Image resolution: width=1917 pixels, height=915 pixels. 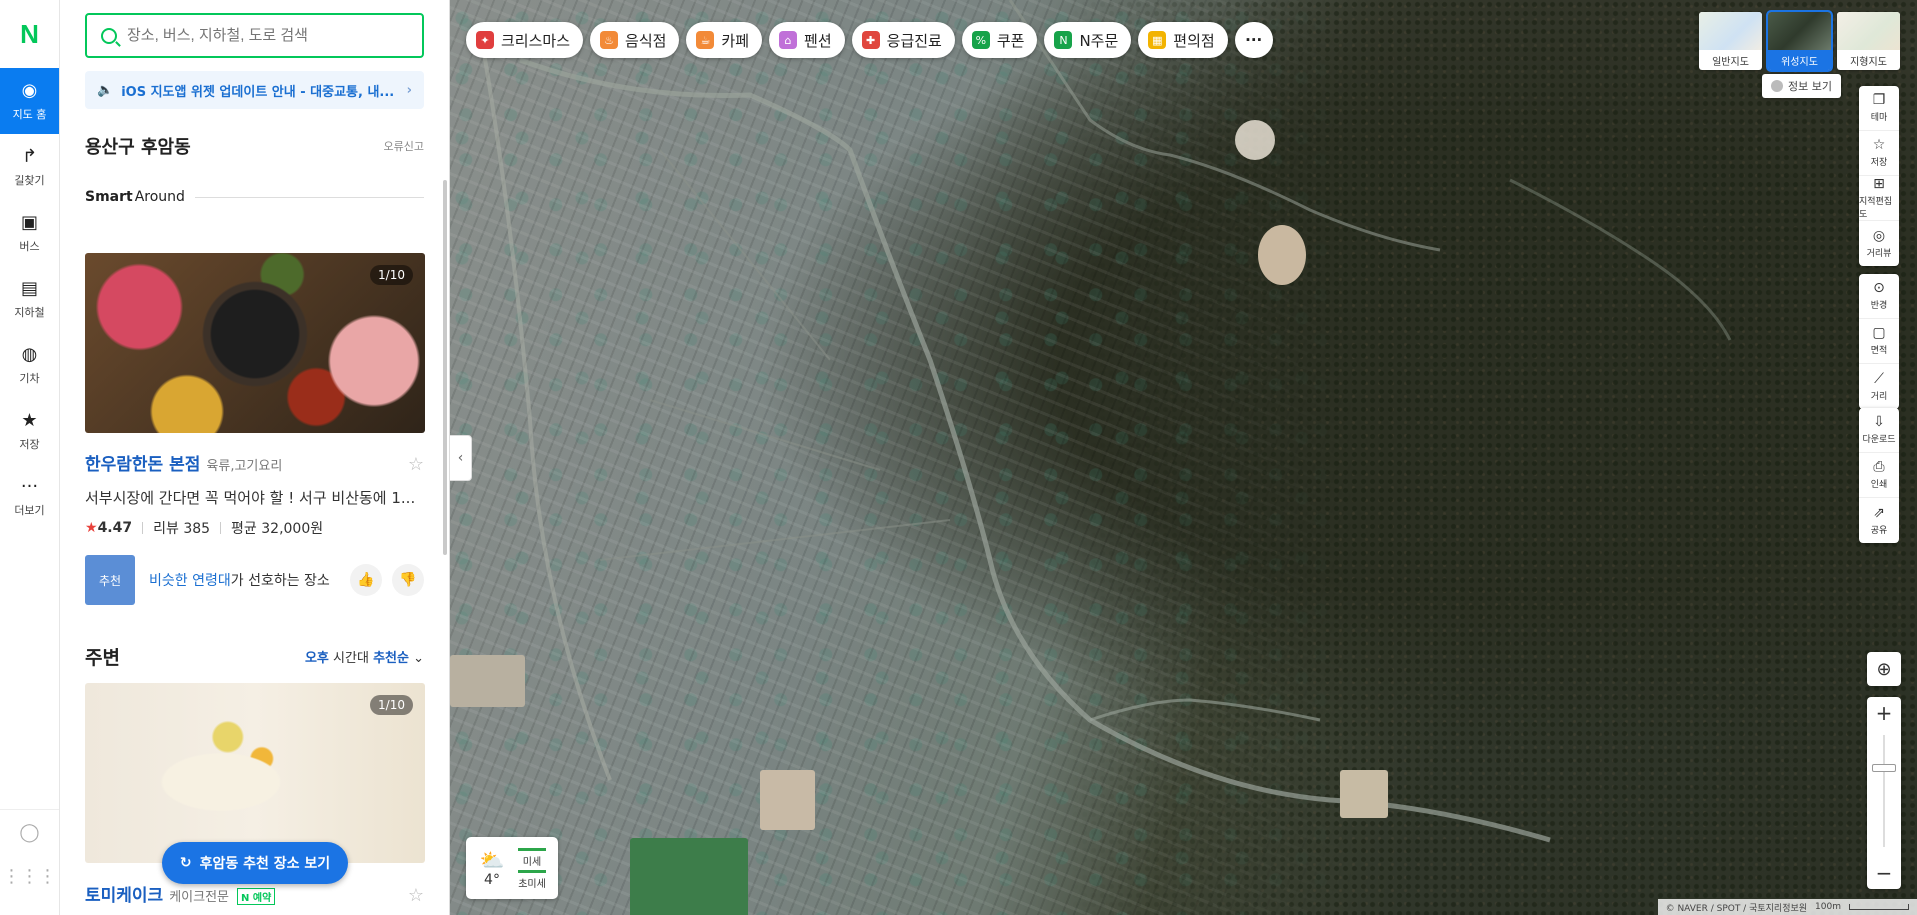 I want to click on category-chip: ✦ 크리스마스, so click(x=525, y=40).